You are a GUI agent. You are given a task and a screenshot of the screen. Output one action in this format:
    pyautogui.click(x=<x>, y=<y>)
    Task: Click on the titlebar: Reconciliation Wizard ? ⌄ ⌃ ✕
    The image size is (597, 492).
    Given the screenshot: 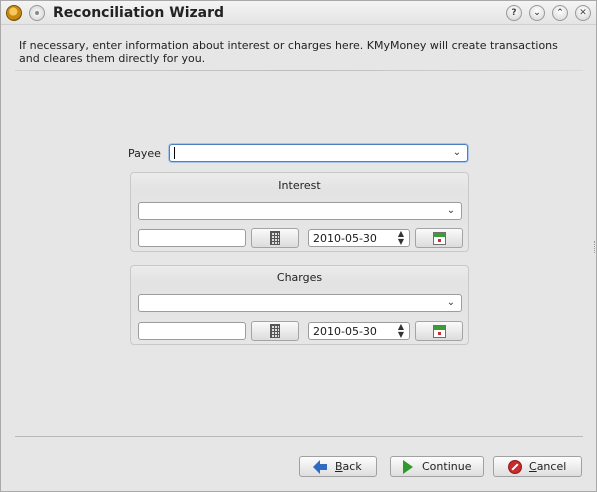 What is the action you would take?
    pyautogui.click(x=298, y=13)
    